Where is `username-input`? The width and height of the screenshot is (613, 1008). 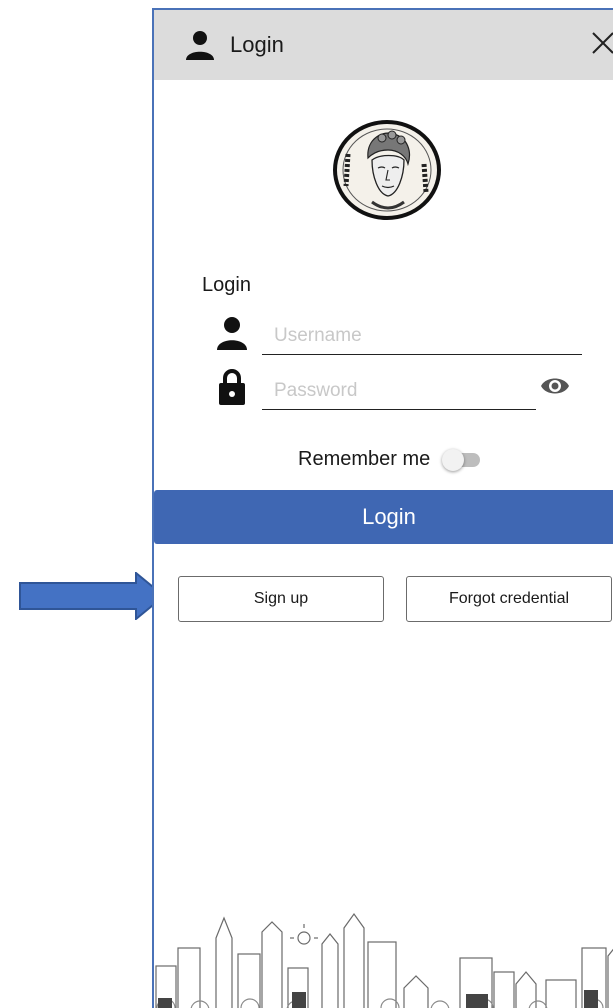 username-input is located at coordinates (422, 336).